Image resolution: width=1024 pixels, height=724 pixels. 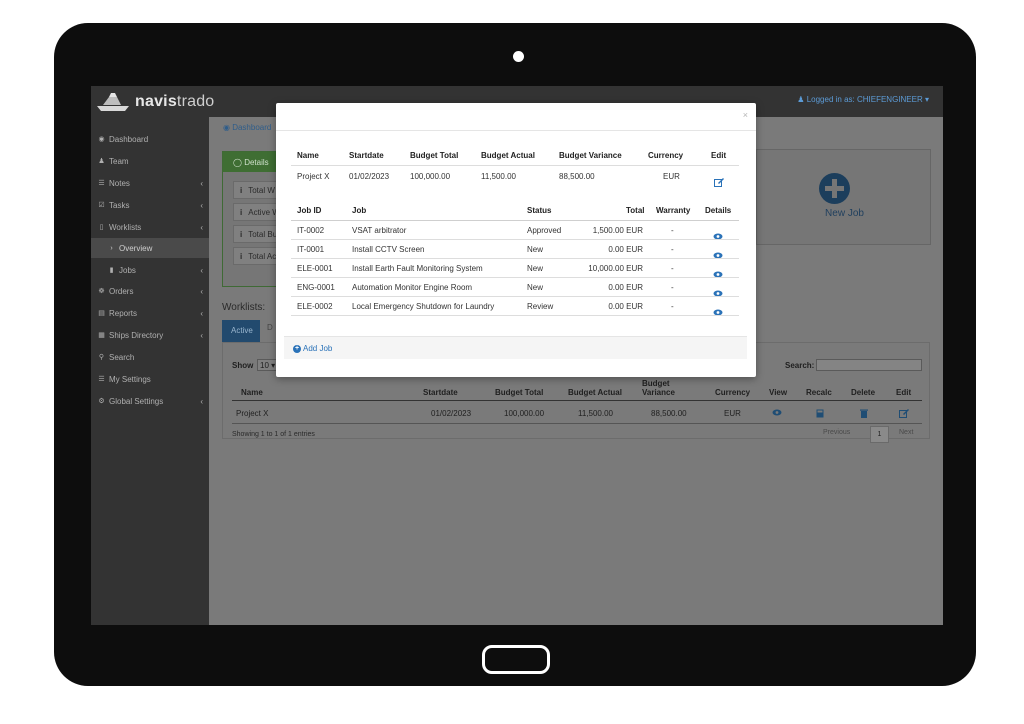 I want to click on sidebar-item-label: Orders, so click(x=121, y=291).